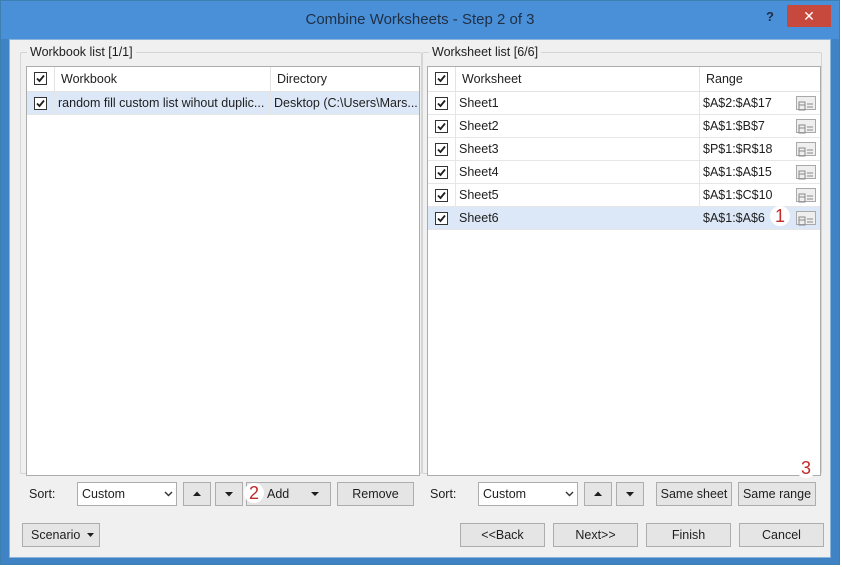 Image resolution: width=842 pixels, height=567 pixels. What do you see at coordinates (770, 17) in the screenshot?
I see `help-button: ?` at bounding box center [770, 17].